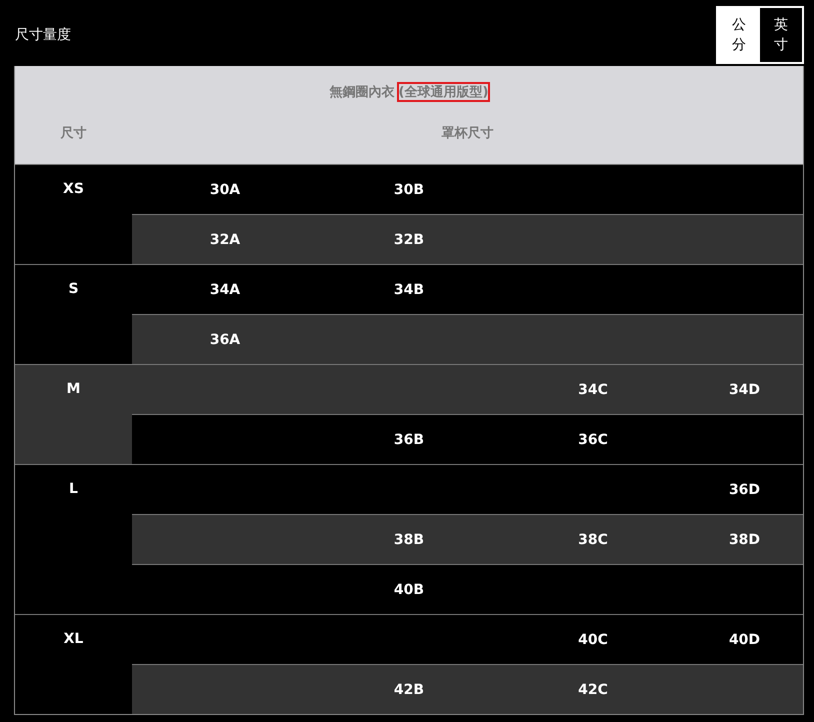  I want to click on table-cell: 32B, so click(409, 240).